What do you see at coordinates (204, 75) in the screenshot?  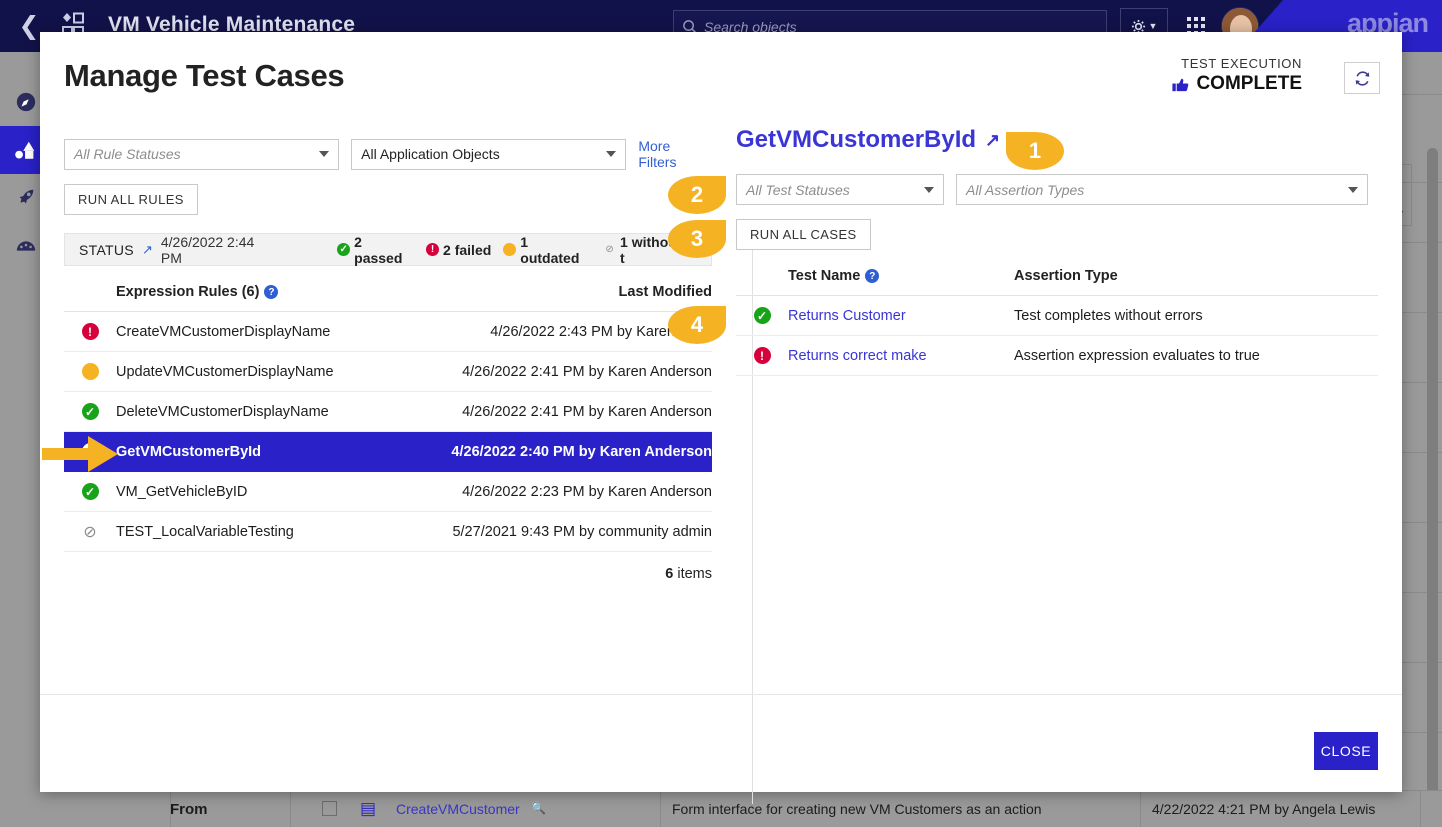 I see `page-title: Manage Test Cases` at bounding box center [204, 75].